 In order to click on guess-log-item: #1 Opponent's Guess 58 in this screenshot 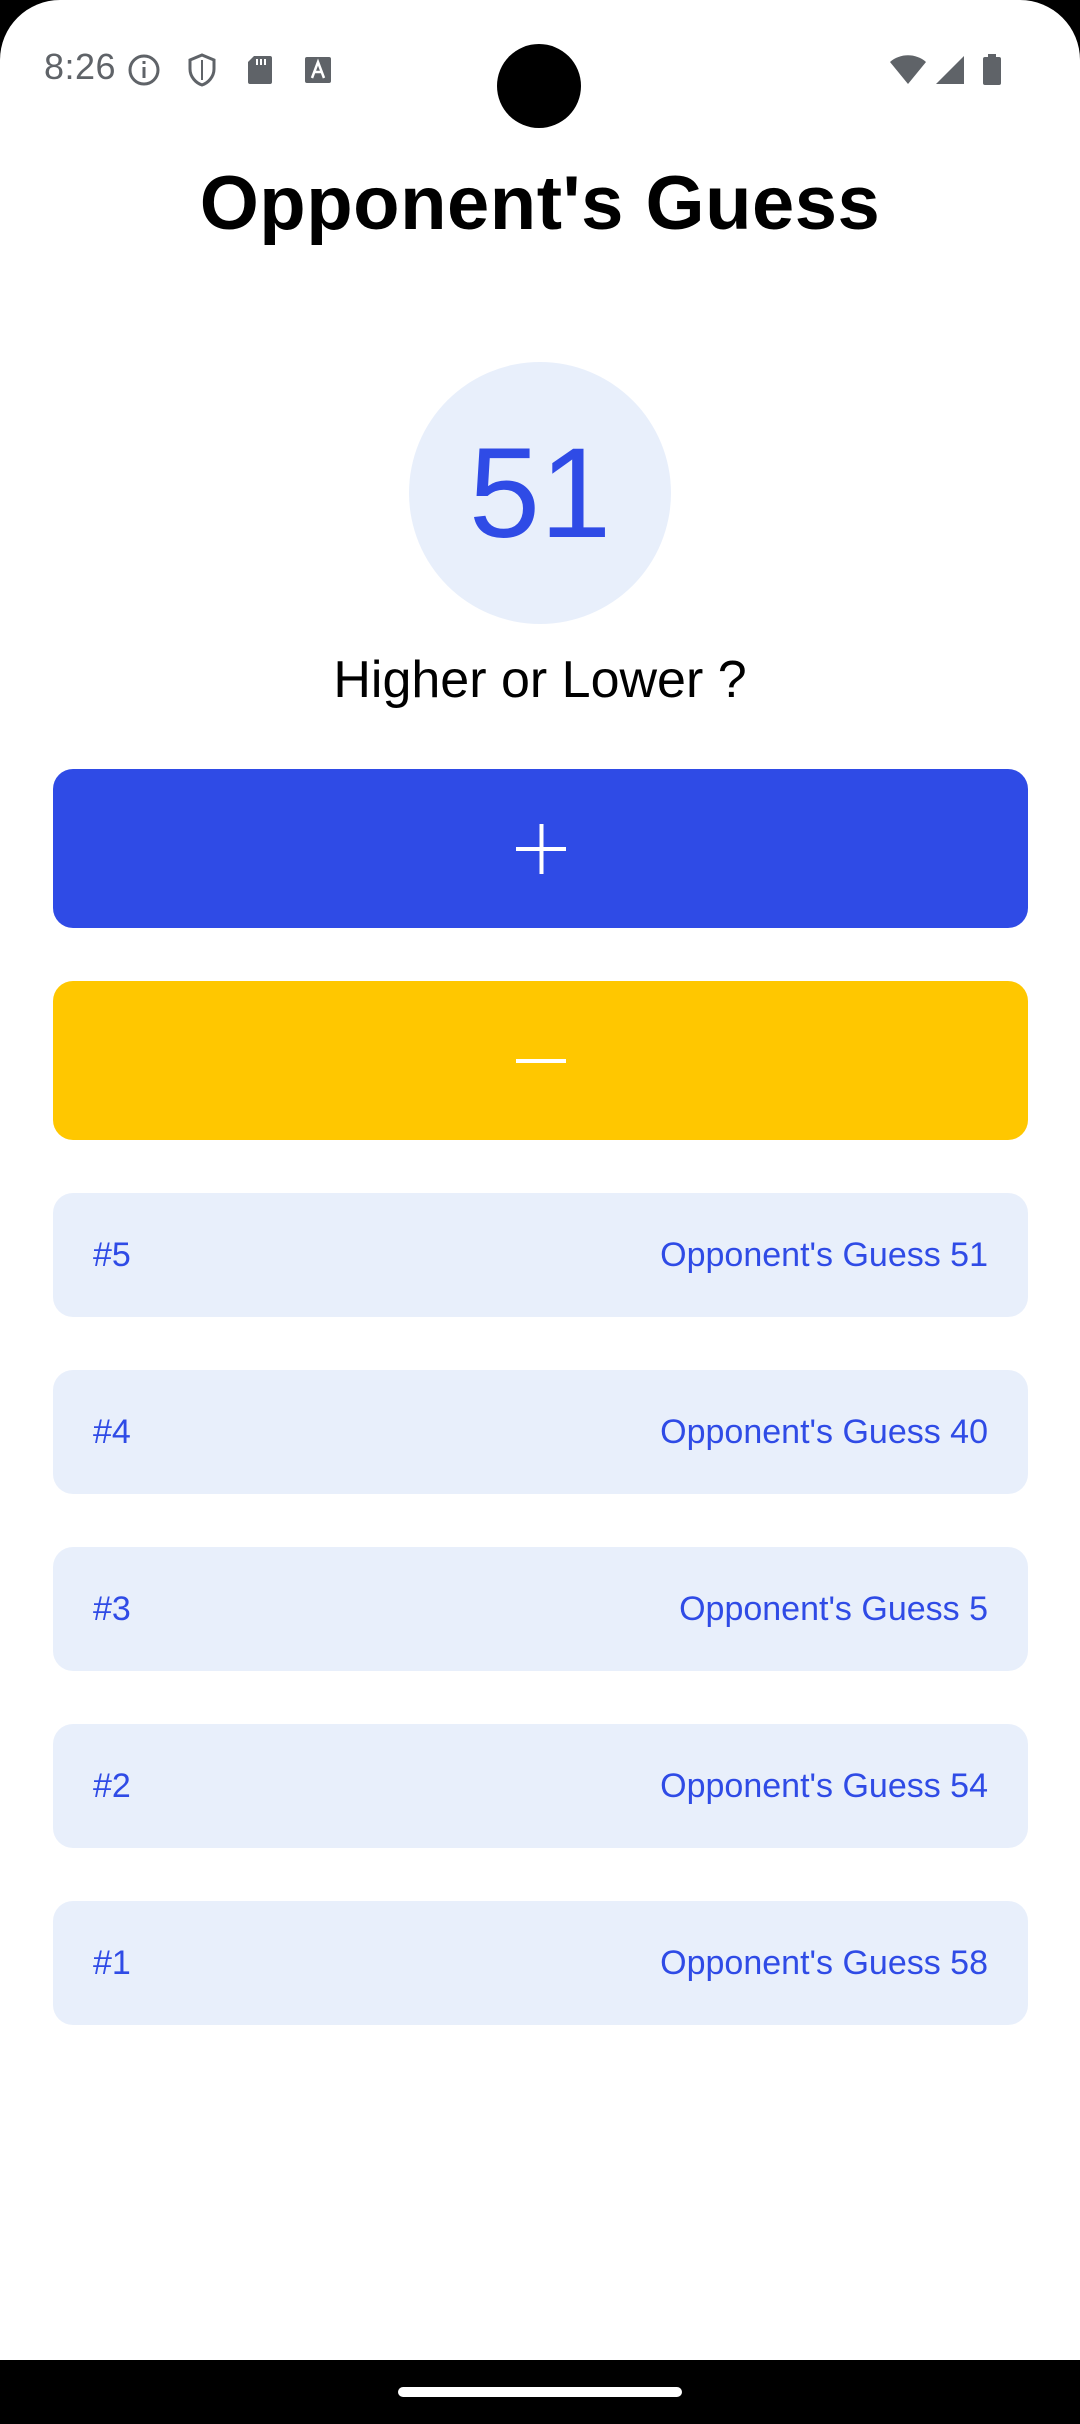, I will do `click(540, 1963)`.